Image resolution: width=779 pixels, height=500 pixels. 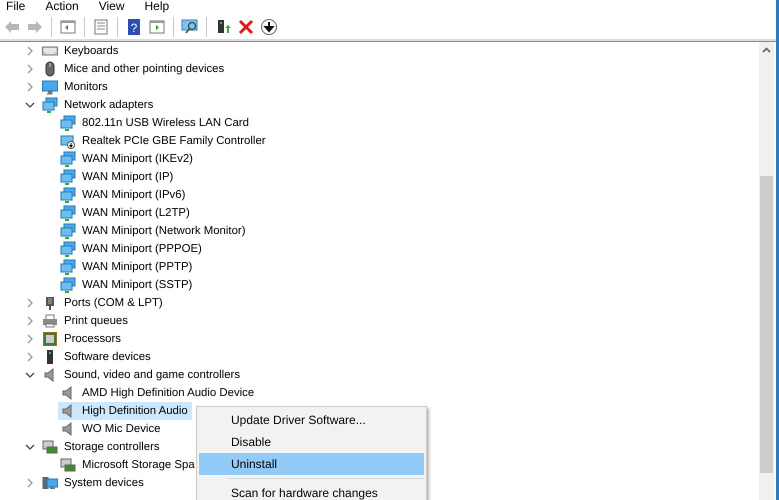 I want to click on tree-item: 802.11n USB Wireless LAN Card, so click(x=155, y=123).